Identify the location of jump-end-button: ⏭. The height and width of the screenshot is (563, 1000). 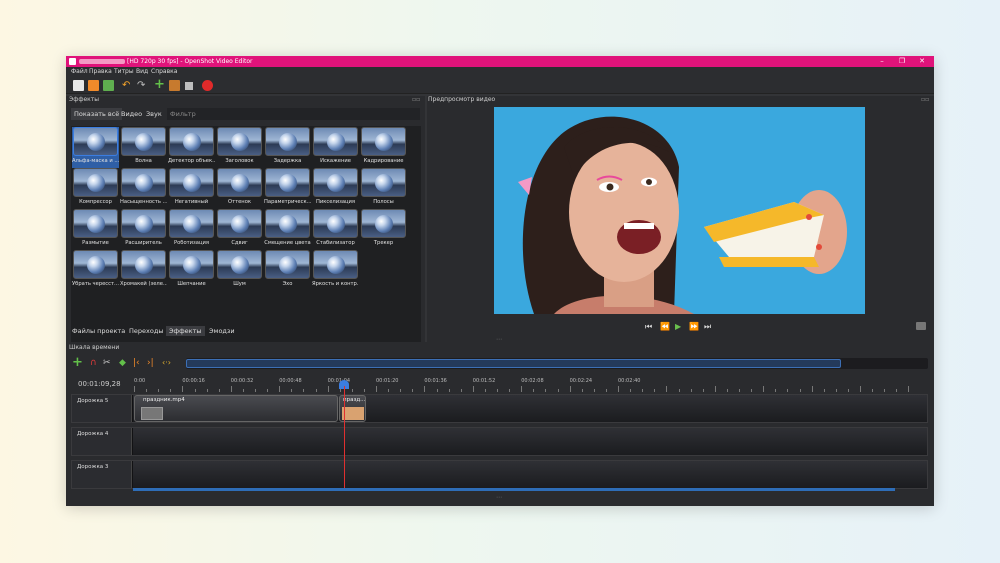
(707, 327).